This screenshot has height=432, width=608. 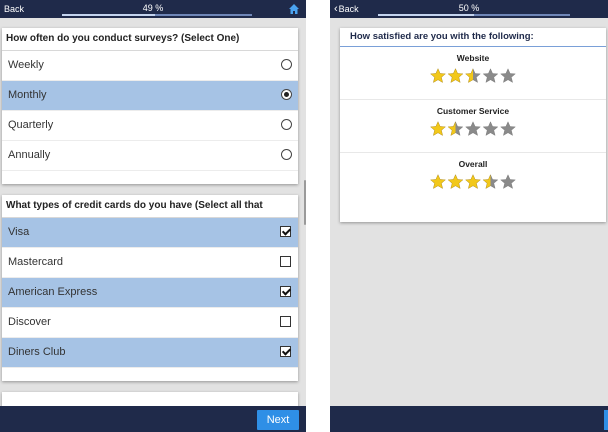 I want to click on option-label: Weekly, so click(x=26, y=65).